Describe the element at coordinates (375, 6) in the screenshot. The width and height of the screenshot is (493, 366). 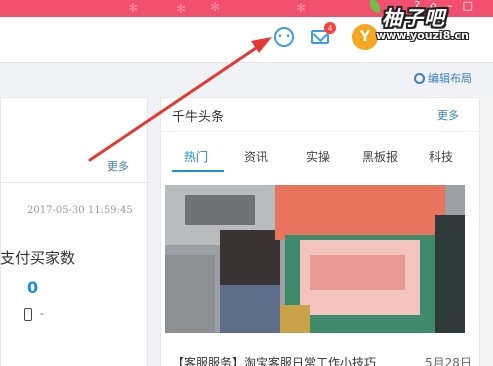
I see `leaf-icon` at that location.